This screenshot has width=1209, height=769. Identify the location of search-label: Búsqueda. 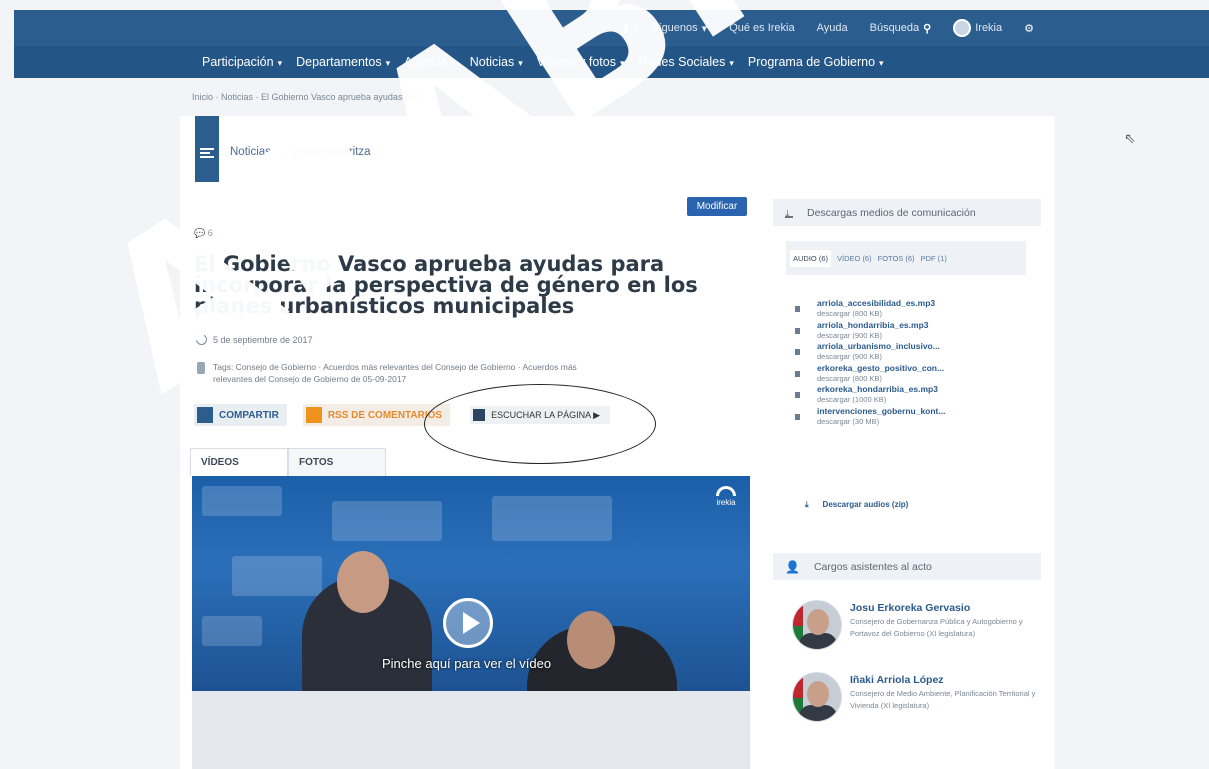
(895, 28).